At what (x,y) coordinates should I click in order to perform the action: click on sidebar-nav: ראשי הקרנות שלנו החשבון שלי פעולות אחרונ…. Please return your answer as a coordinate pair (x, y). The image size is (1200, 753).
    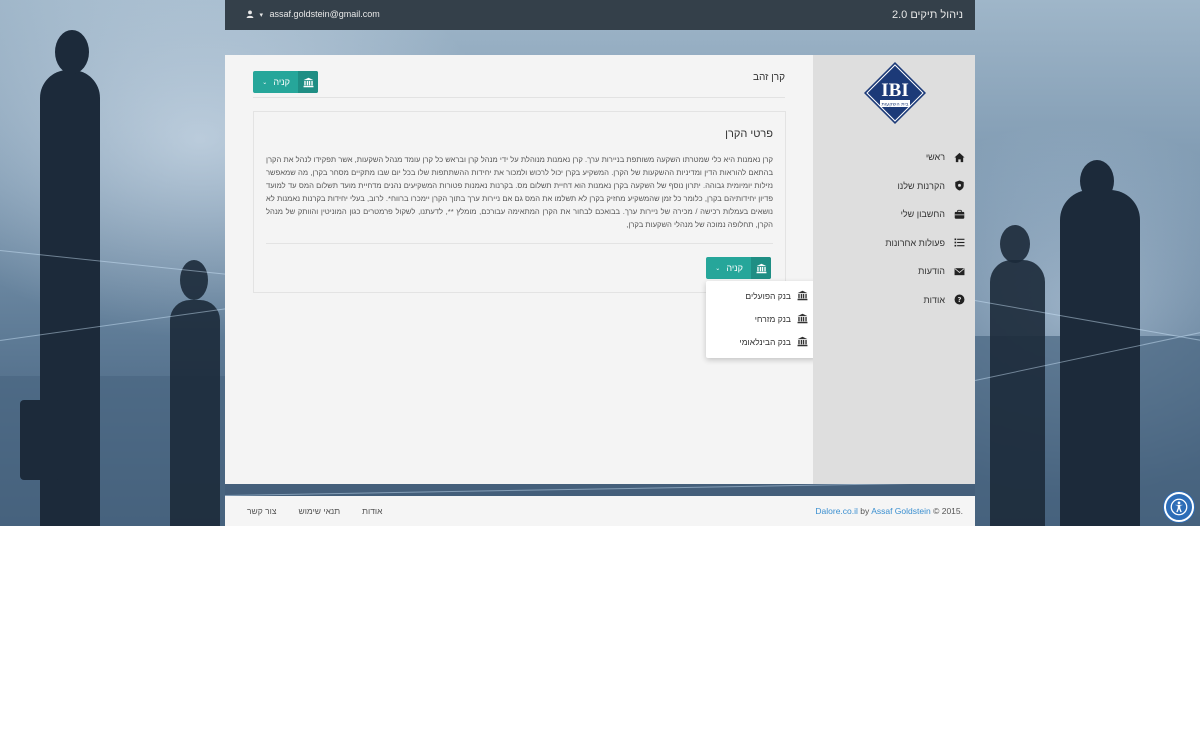
    Looking at the image, I should click on (890, 228).